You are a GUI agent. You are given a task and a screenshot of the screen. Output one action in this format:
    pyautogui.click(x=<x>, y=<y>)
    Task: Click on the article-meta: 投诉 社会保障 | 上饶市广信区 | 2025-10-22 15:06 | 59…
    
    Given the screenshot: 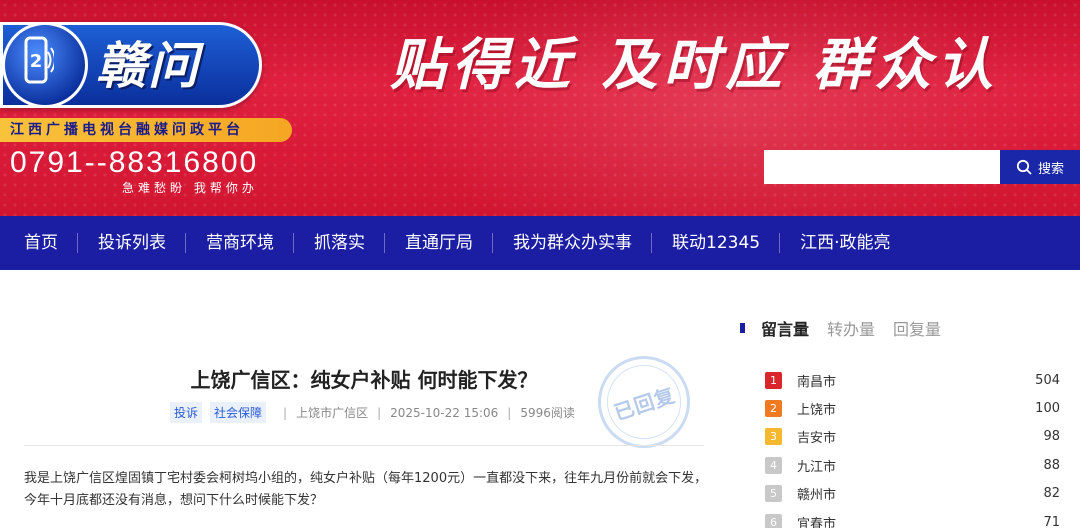 What is the action you would take?
    pyautogui.click(x=372, y=412)
    